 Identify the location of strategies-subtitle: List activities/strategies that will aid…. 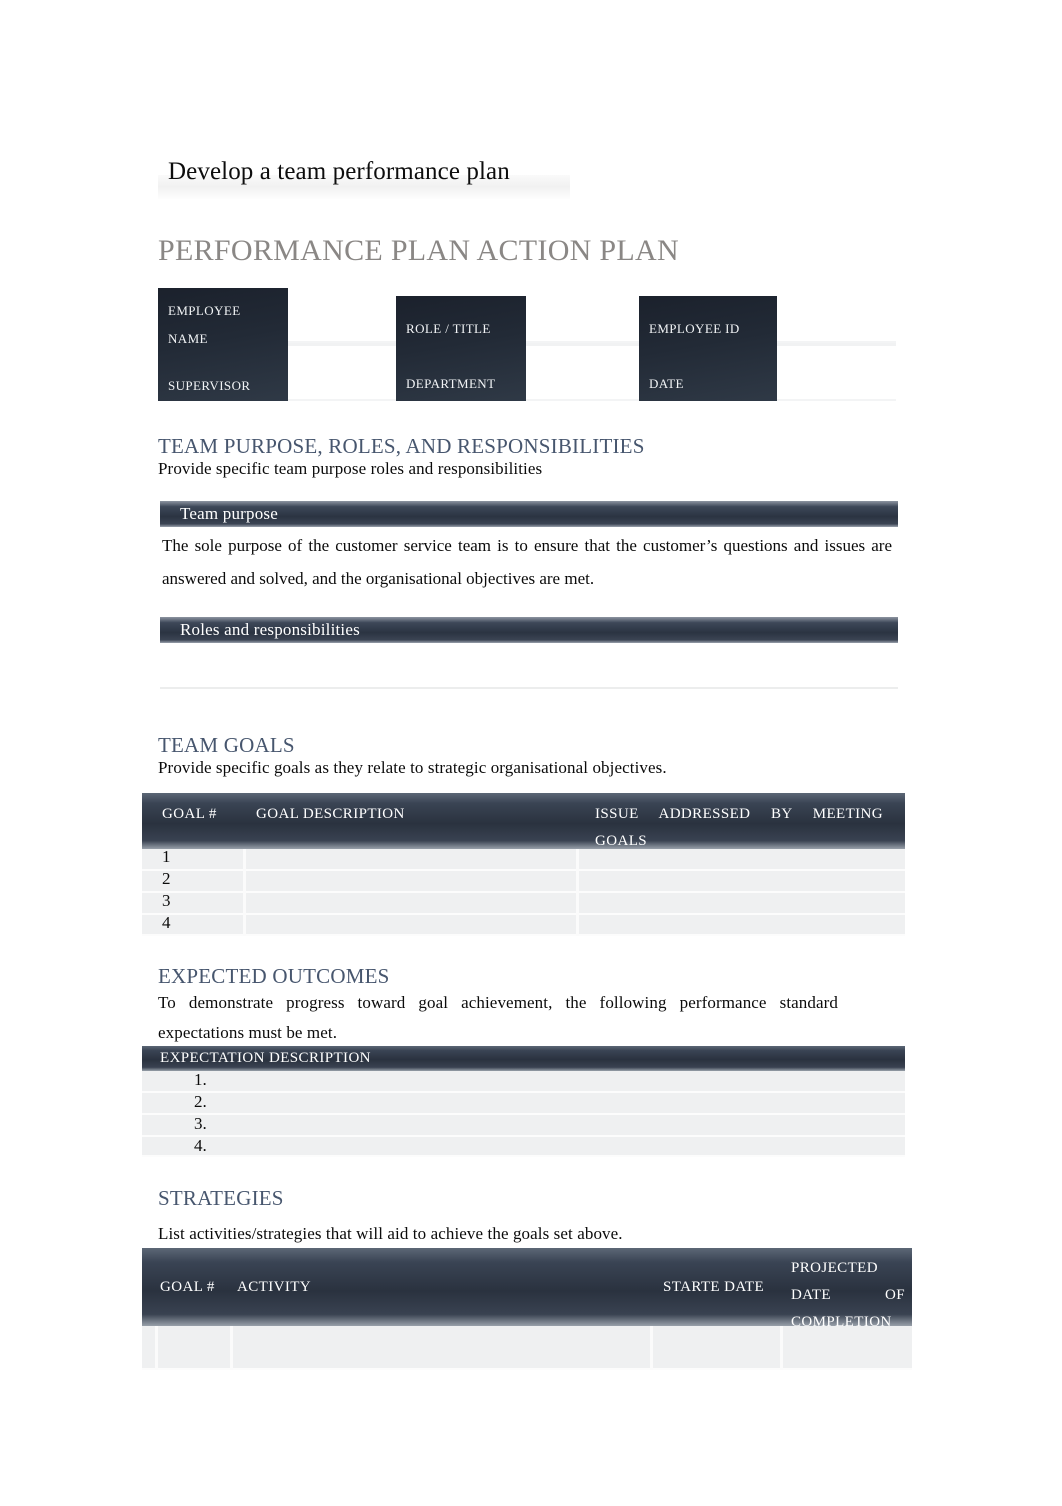
(390, 1233).